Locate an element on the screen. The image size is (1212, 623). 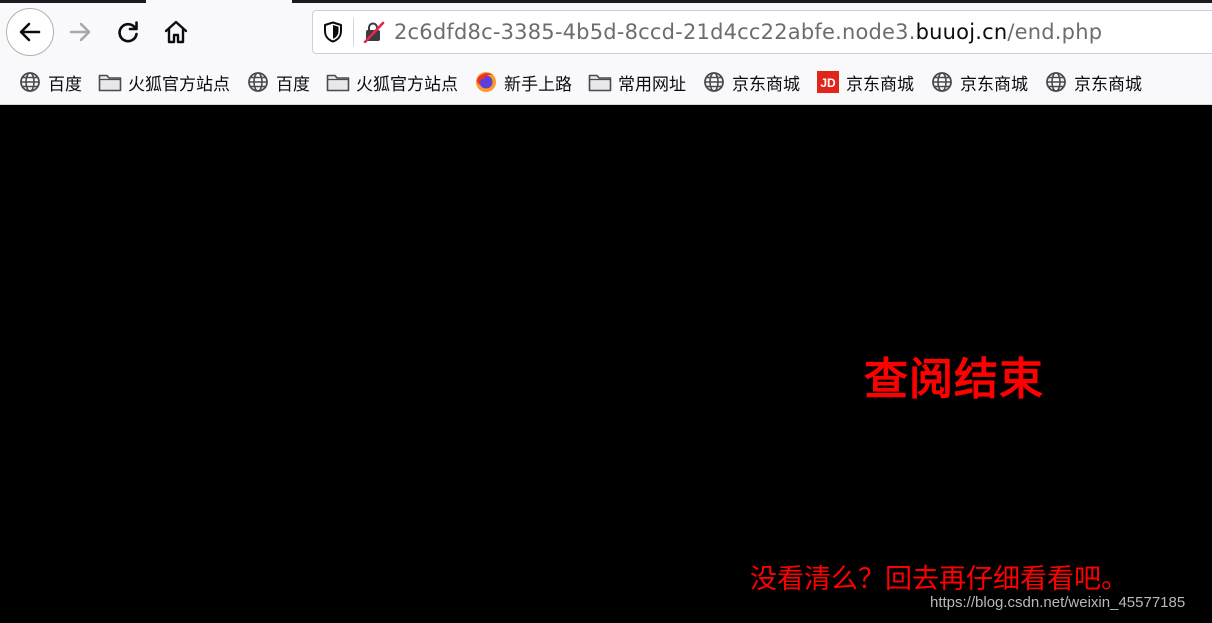
jd-icon: JD is located at coordinates (828, 82).